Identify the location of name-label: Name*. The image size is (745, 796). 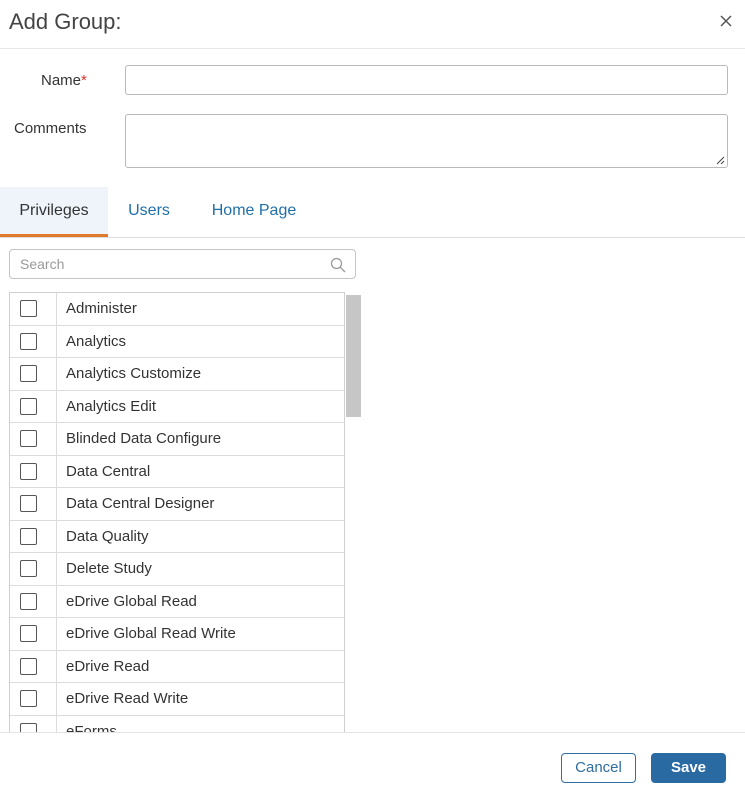
(64, 80).